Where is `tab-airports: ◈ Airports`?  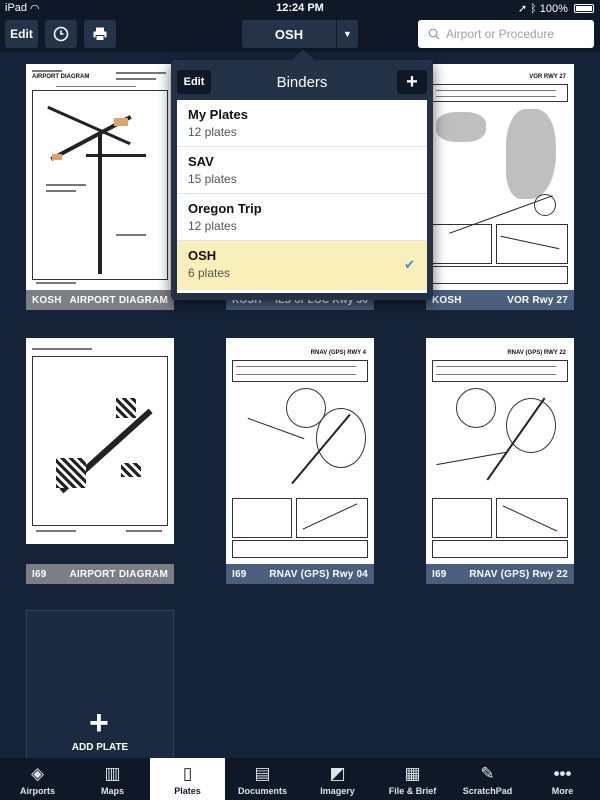
tab-airports: ◈ Airports is located at coordinates (37, 779).